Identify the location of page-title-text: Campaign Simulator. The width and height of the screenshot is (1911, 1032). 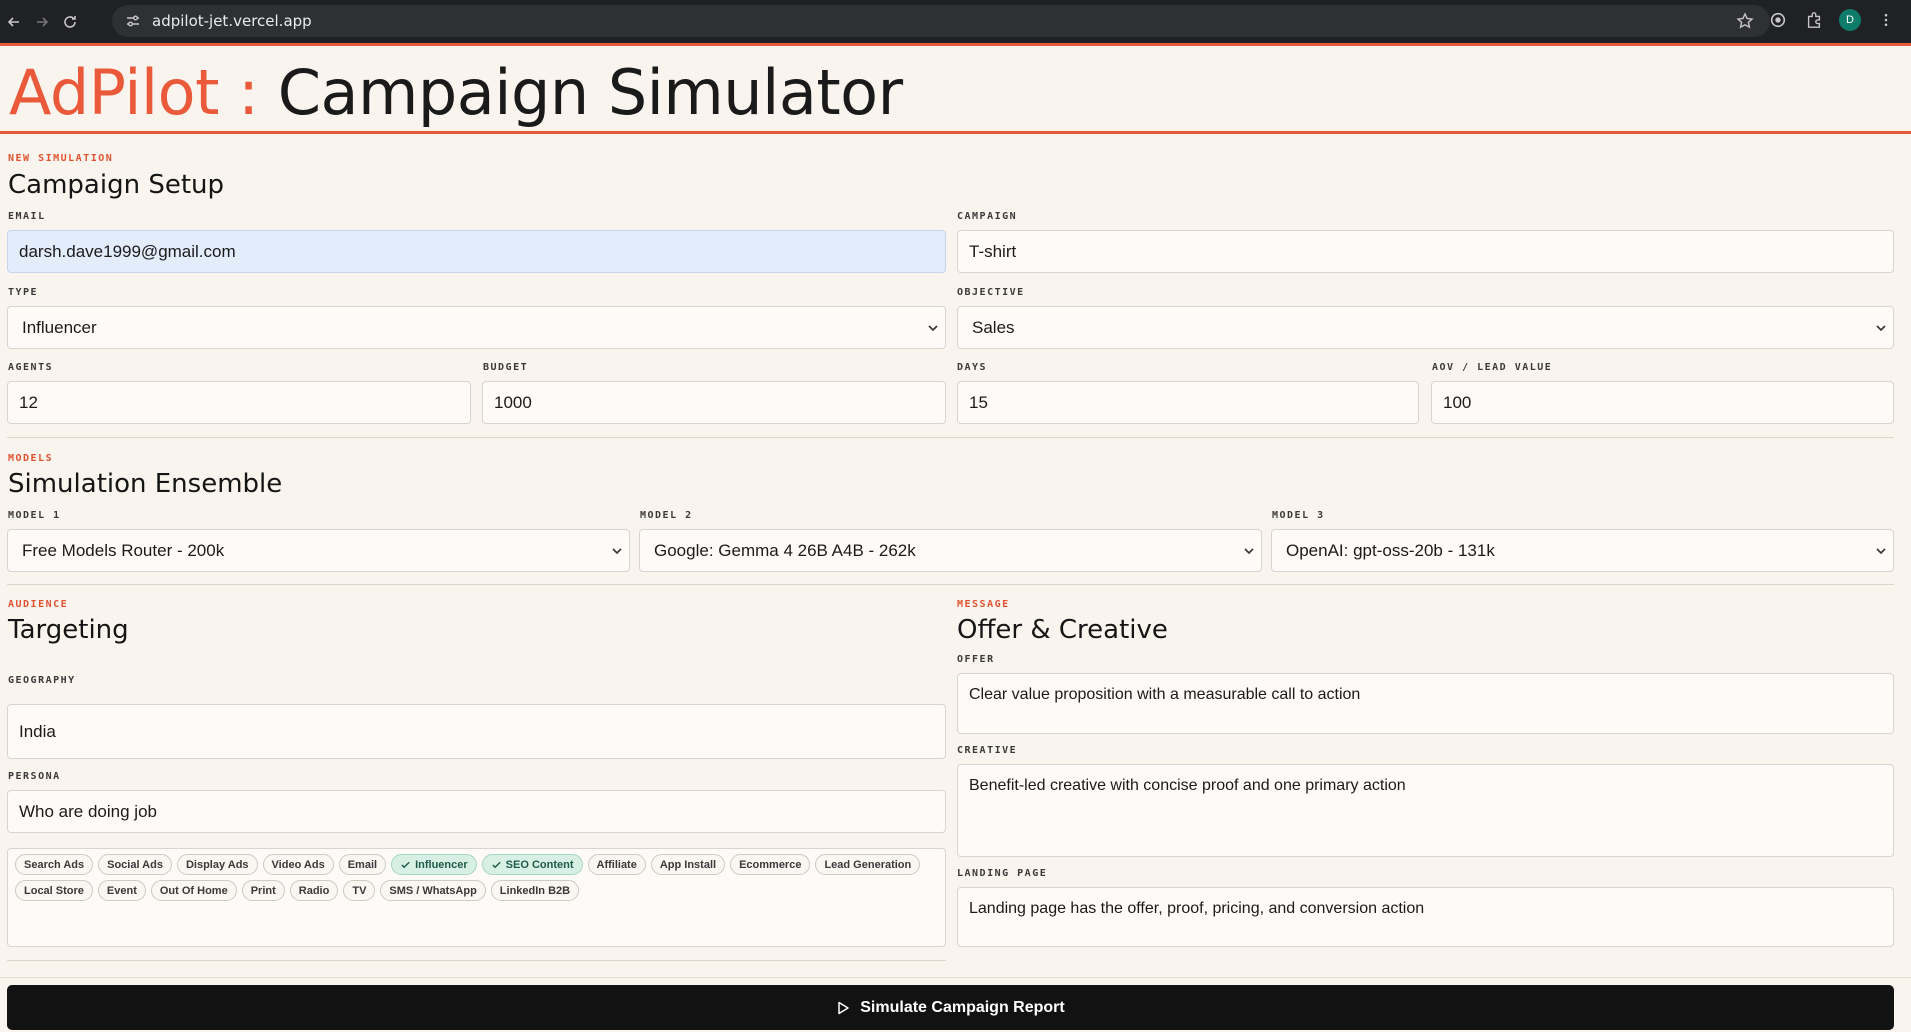
(590, 92).